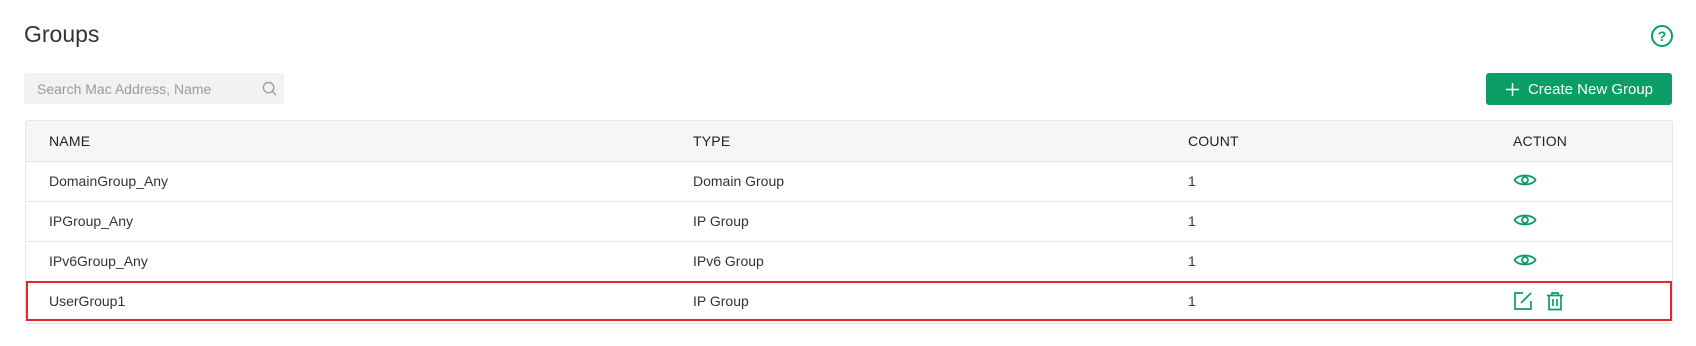 The height and width of the screenshot is (346, 1696). I want to click on column-header-action: ACTION, so click(1540, 140).